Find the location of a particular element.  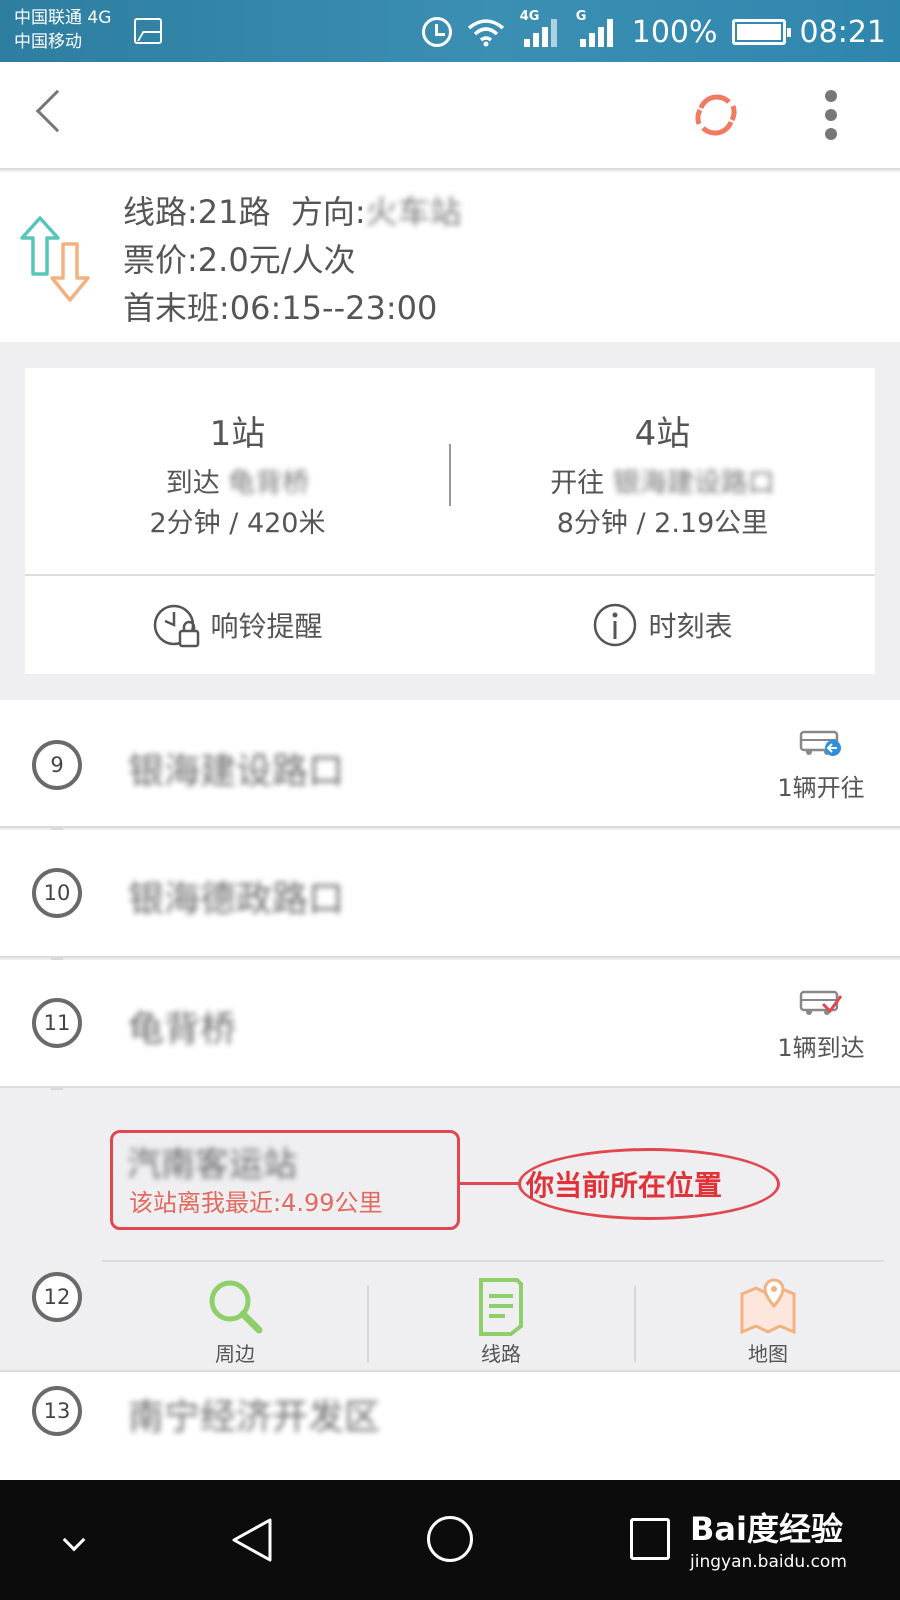

towards-prefix: 开往 is located at coordinates (577, 483).